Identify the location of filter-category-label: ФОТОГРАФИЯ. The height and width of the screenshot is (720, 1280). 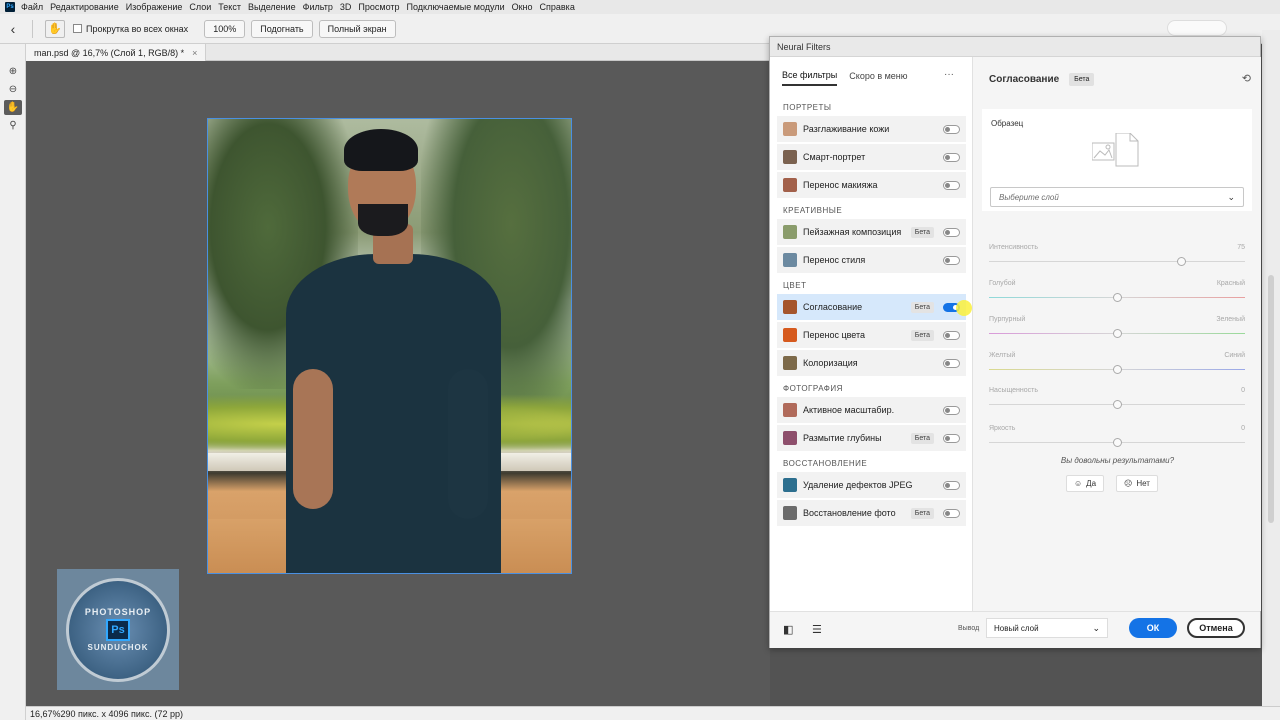
(813, 388).